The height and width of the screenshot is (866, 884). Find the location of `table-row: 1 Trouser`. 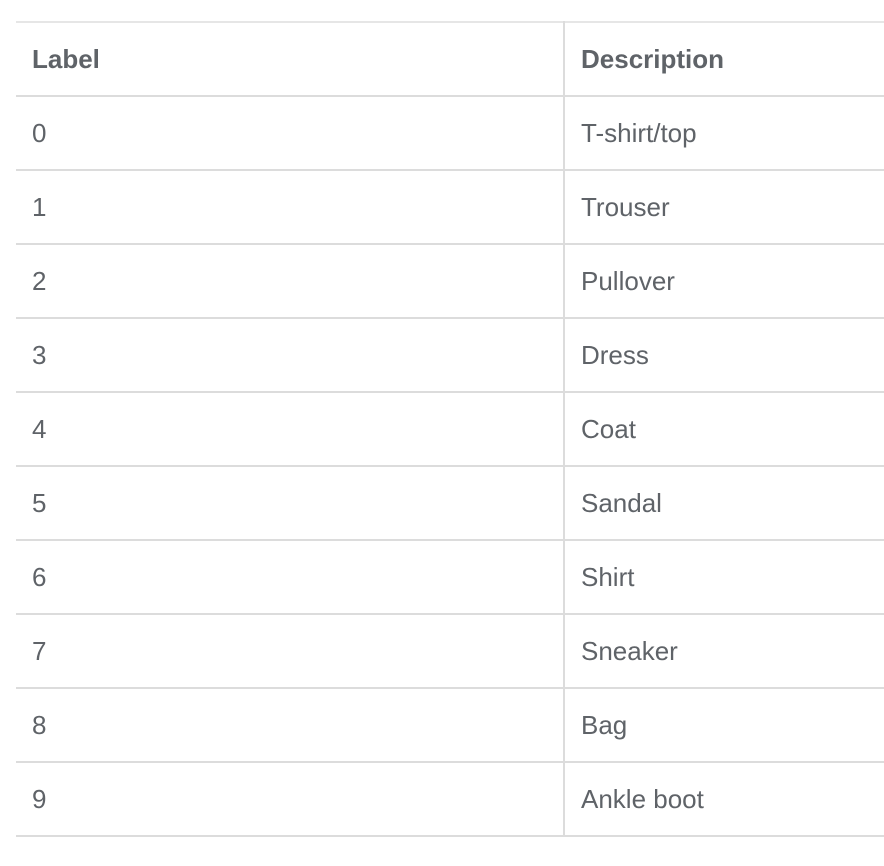

table-row: 1 Trouser is located at coordinates (450, 207).